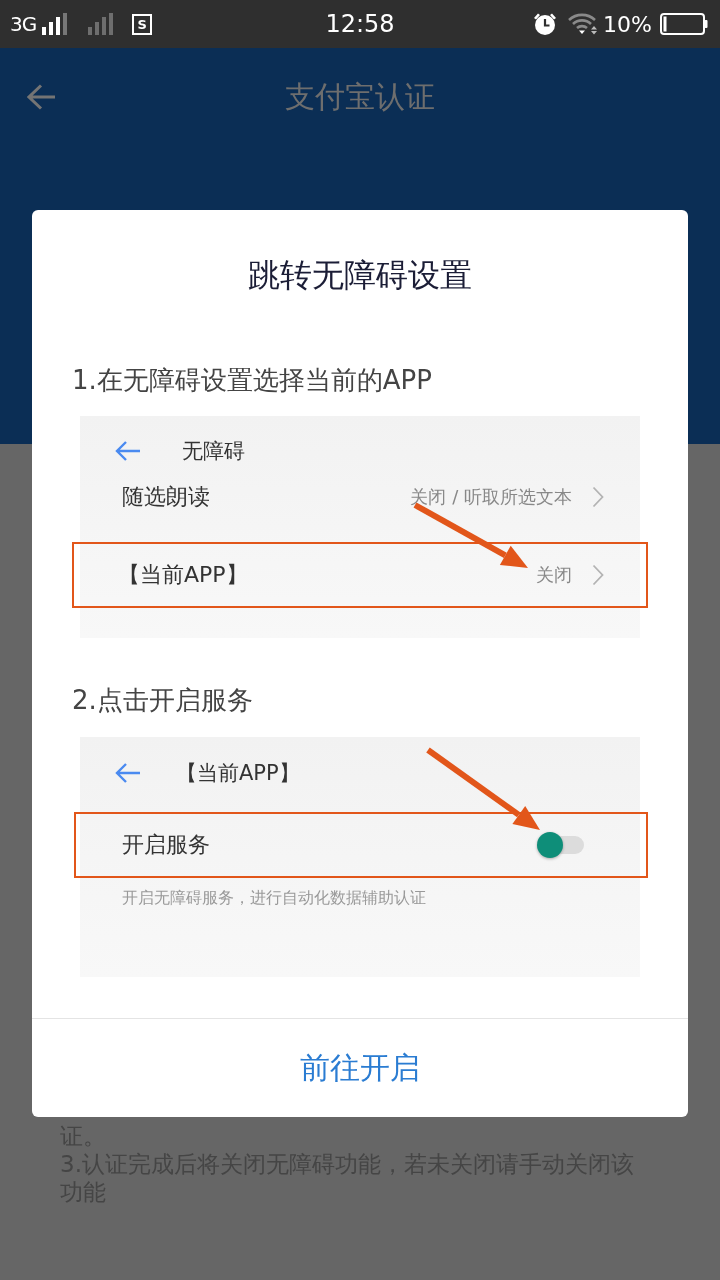 The width and height of the screenshot is (720, 1280). I want to click on row-label: 【当前APP】, so click(183, 575).